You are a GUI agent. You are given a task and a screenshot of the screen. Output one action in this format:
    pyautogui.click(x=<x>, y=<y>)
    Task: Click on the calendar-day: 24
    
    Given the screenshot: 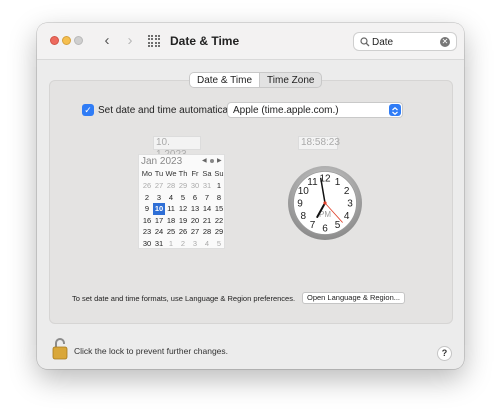 What is the action you would take?
    pyautogui.click(x=159, y=232)
    